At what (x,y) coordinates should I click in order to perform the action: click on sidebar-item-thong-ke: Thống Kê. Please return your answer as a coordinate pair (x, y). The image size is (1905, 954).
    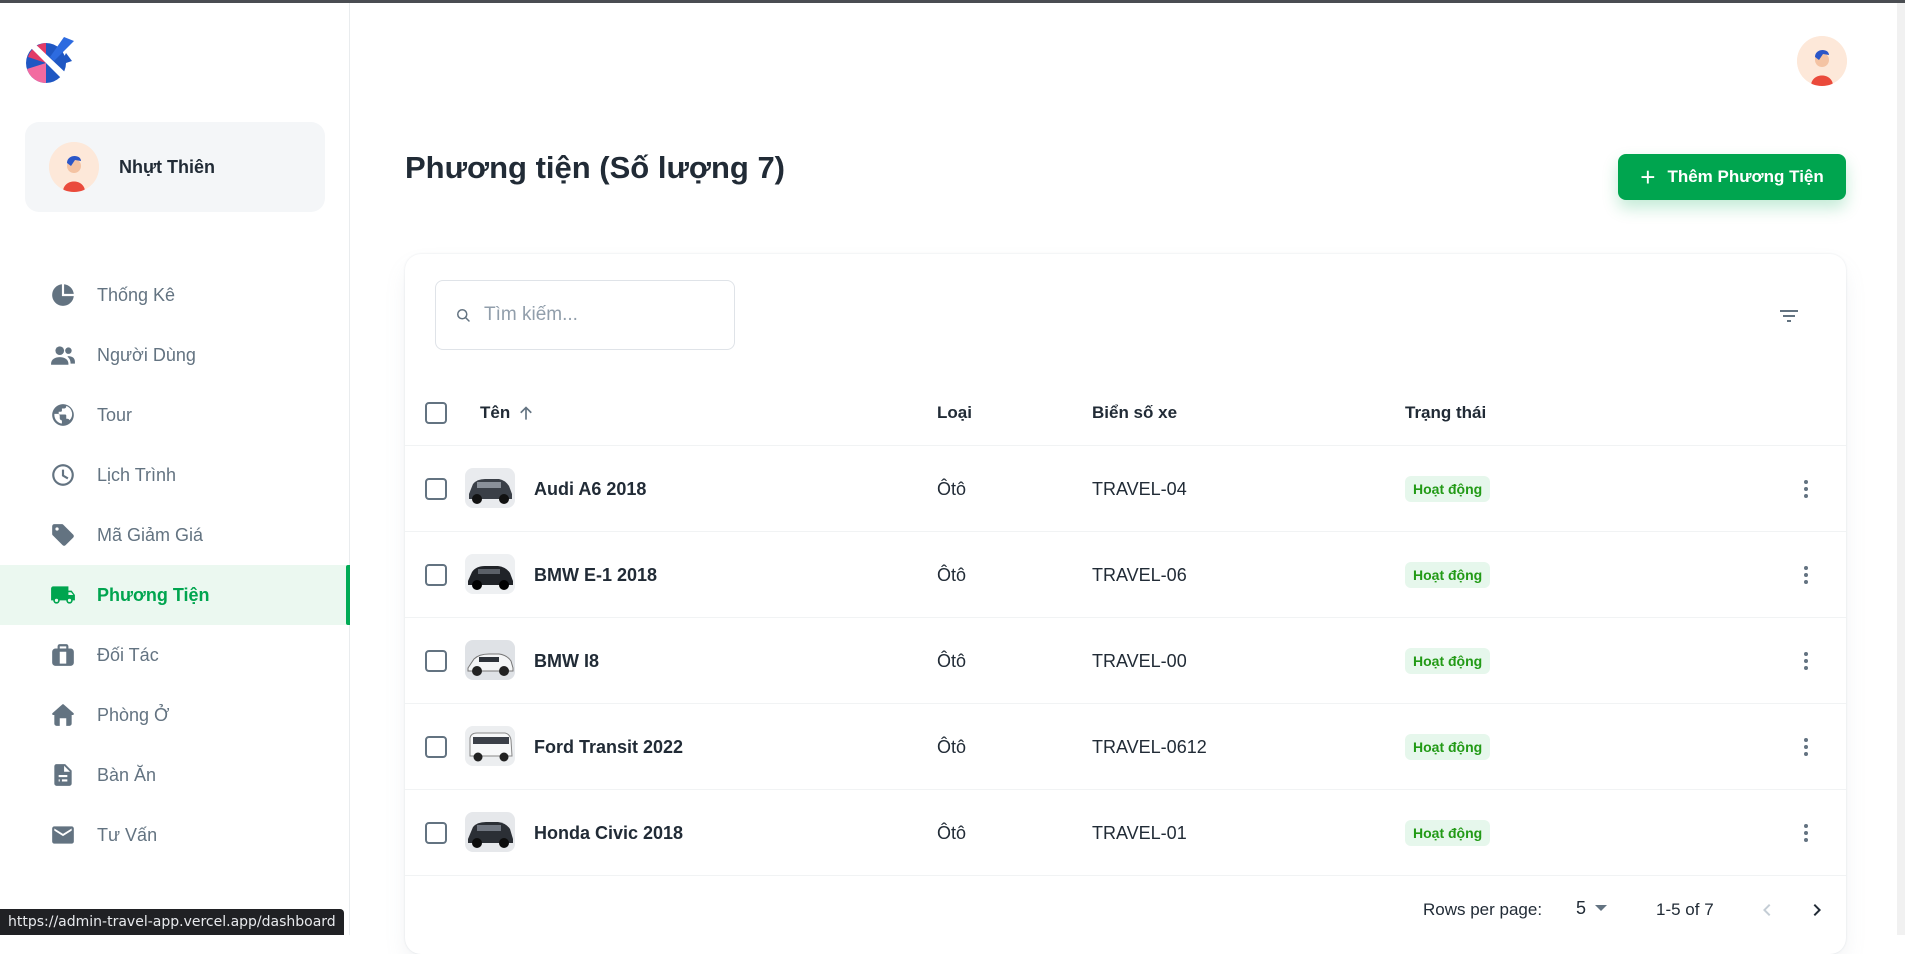
    Looking at the image, I should click on (175, 295).